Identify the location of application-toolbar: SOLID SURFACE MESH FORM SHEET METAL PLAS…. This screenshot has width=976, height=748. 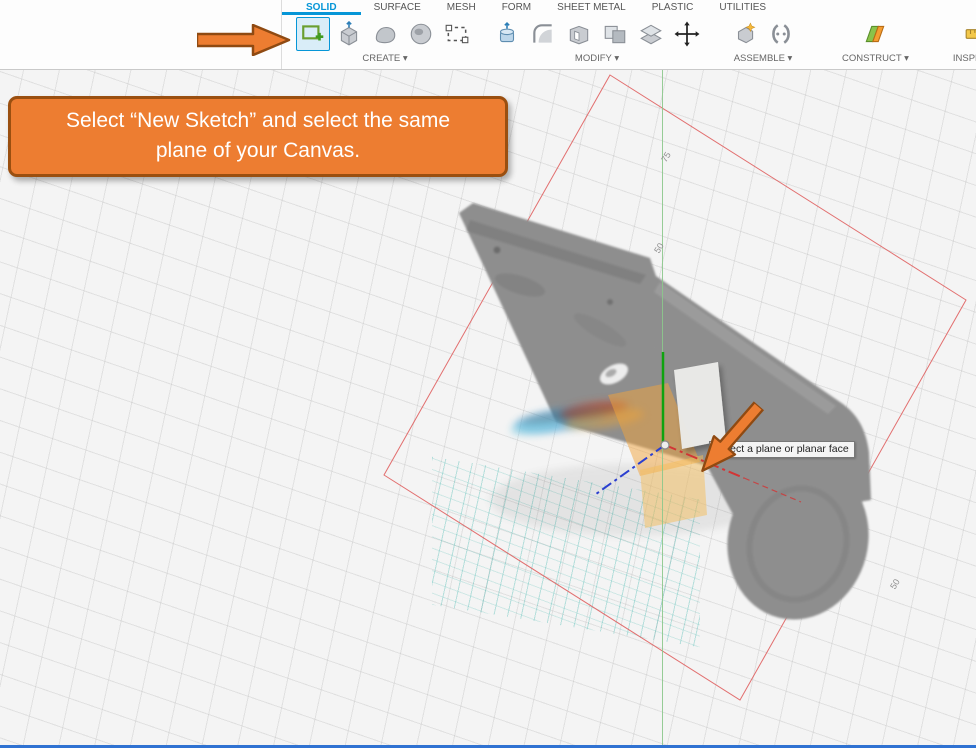
(488, 35).